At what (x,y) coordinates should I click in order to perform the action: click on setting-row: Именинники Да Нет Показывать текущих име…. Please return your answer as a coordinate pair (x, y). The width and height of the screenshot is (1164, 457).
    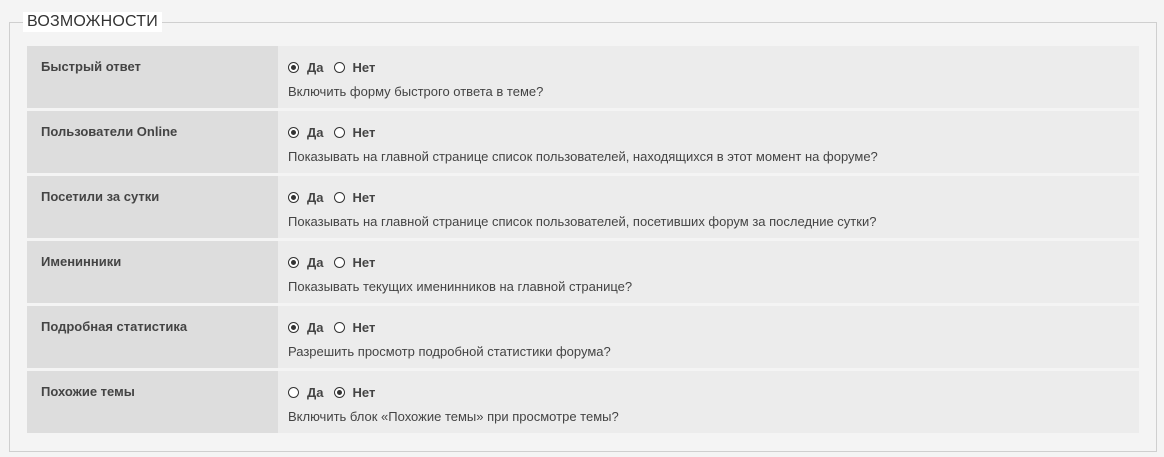
    Looking at the image, I should click on (583, 272).